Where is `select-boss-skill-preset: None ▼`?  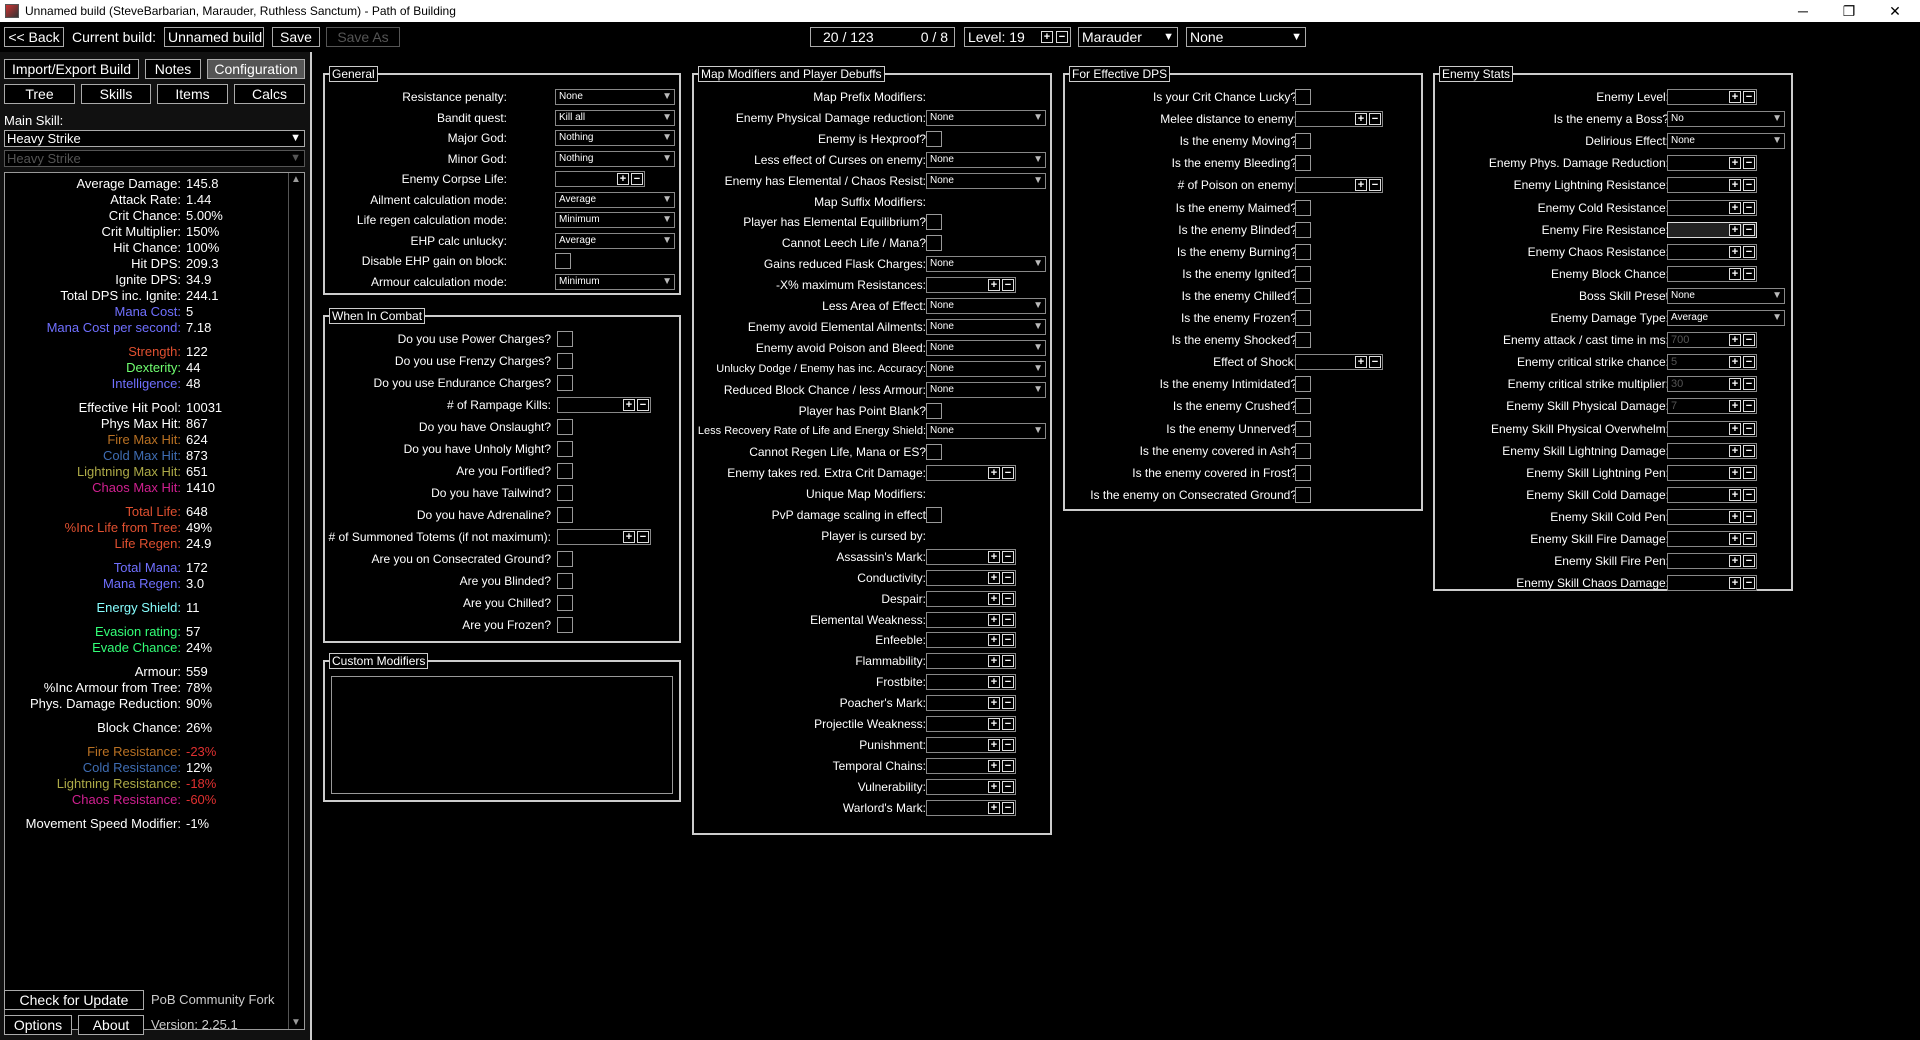
select-boss-skill-preset: None ▼ is located at coordinates (1726, 295).